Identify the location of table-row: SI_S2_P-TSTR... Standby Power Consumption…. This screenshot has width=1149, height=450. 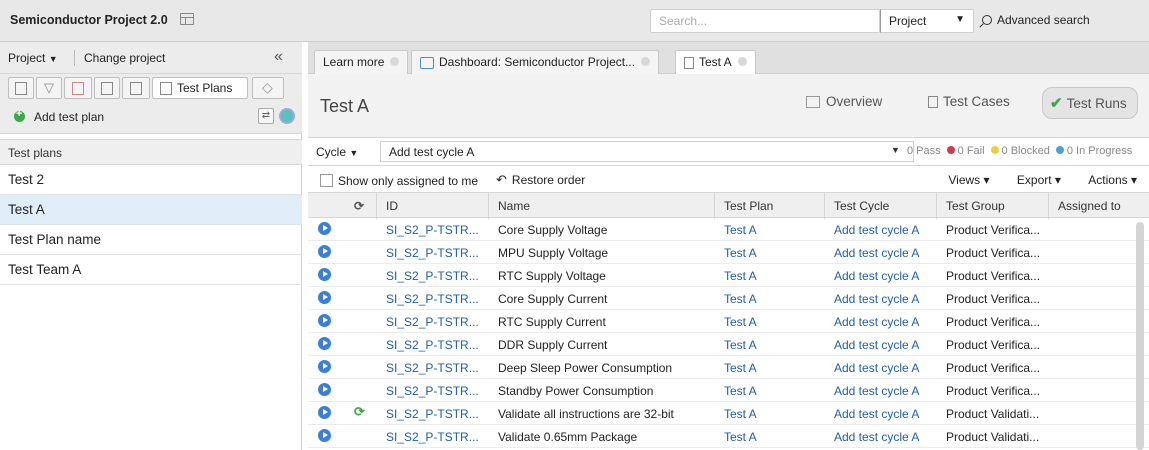
(728, 390).